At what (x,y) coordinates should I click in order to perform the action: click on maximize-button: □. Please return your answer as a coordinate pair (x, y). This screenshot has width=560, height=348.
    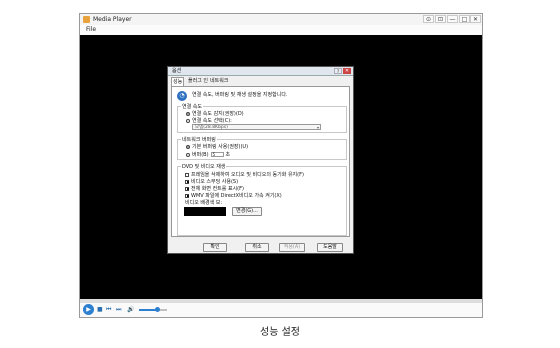
    Looking at the image, I should click on (464, 19).